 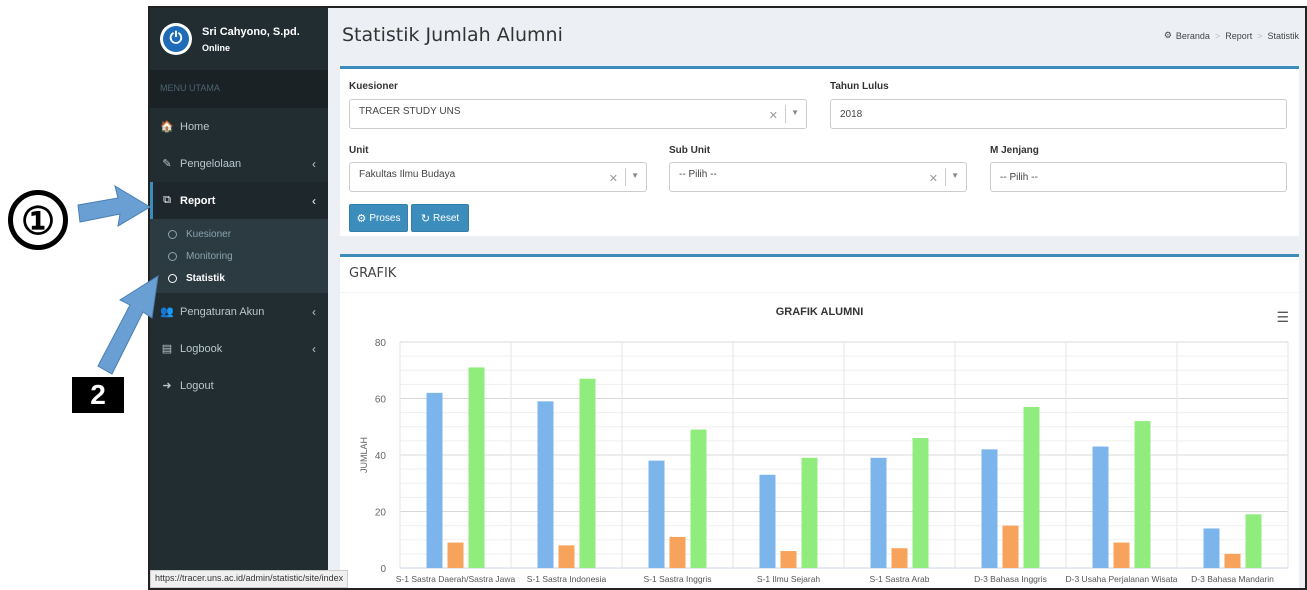 I want to click on users-icon: 👥, so click(x=167, y=312).